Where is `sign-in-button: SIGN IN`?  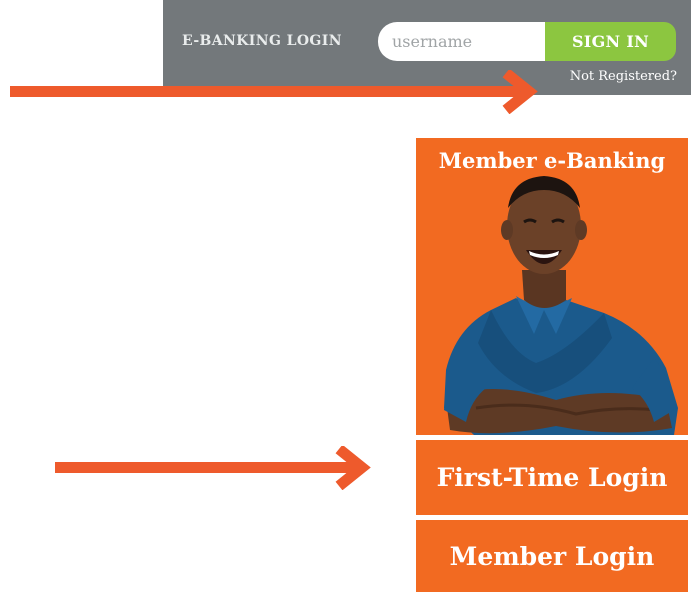 sign-in-button: SIGN IN is located at coordinates (610, 41).